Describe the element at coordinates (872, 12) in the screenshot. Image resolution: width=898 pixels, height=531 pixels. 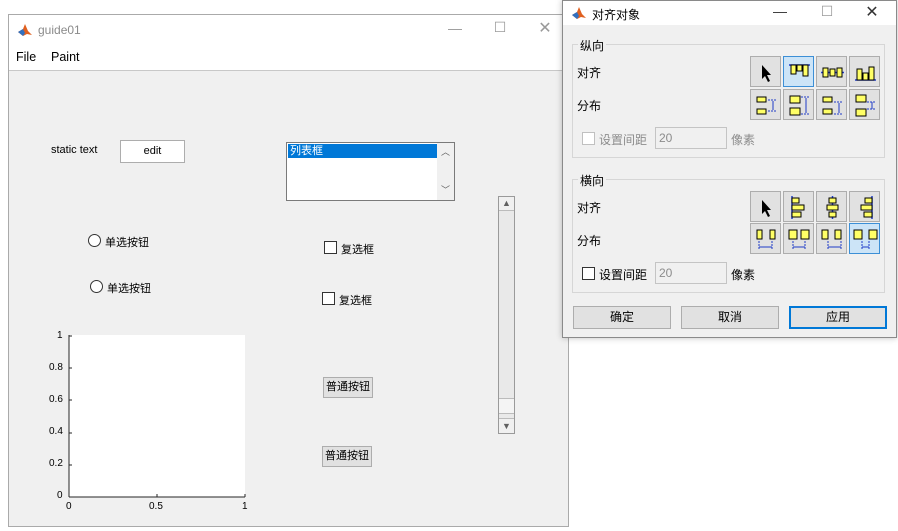
I see `close-icon: ✕` at that location.